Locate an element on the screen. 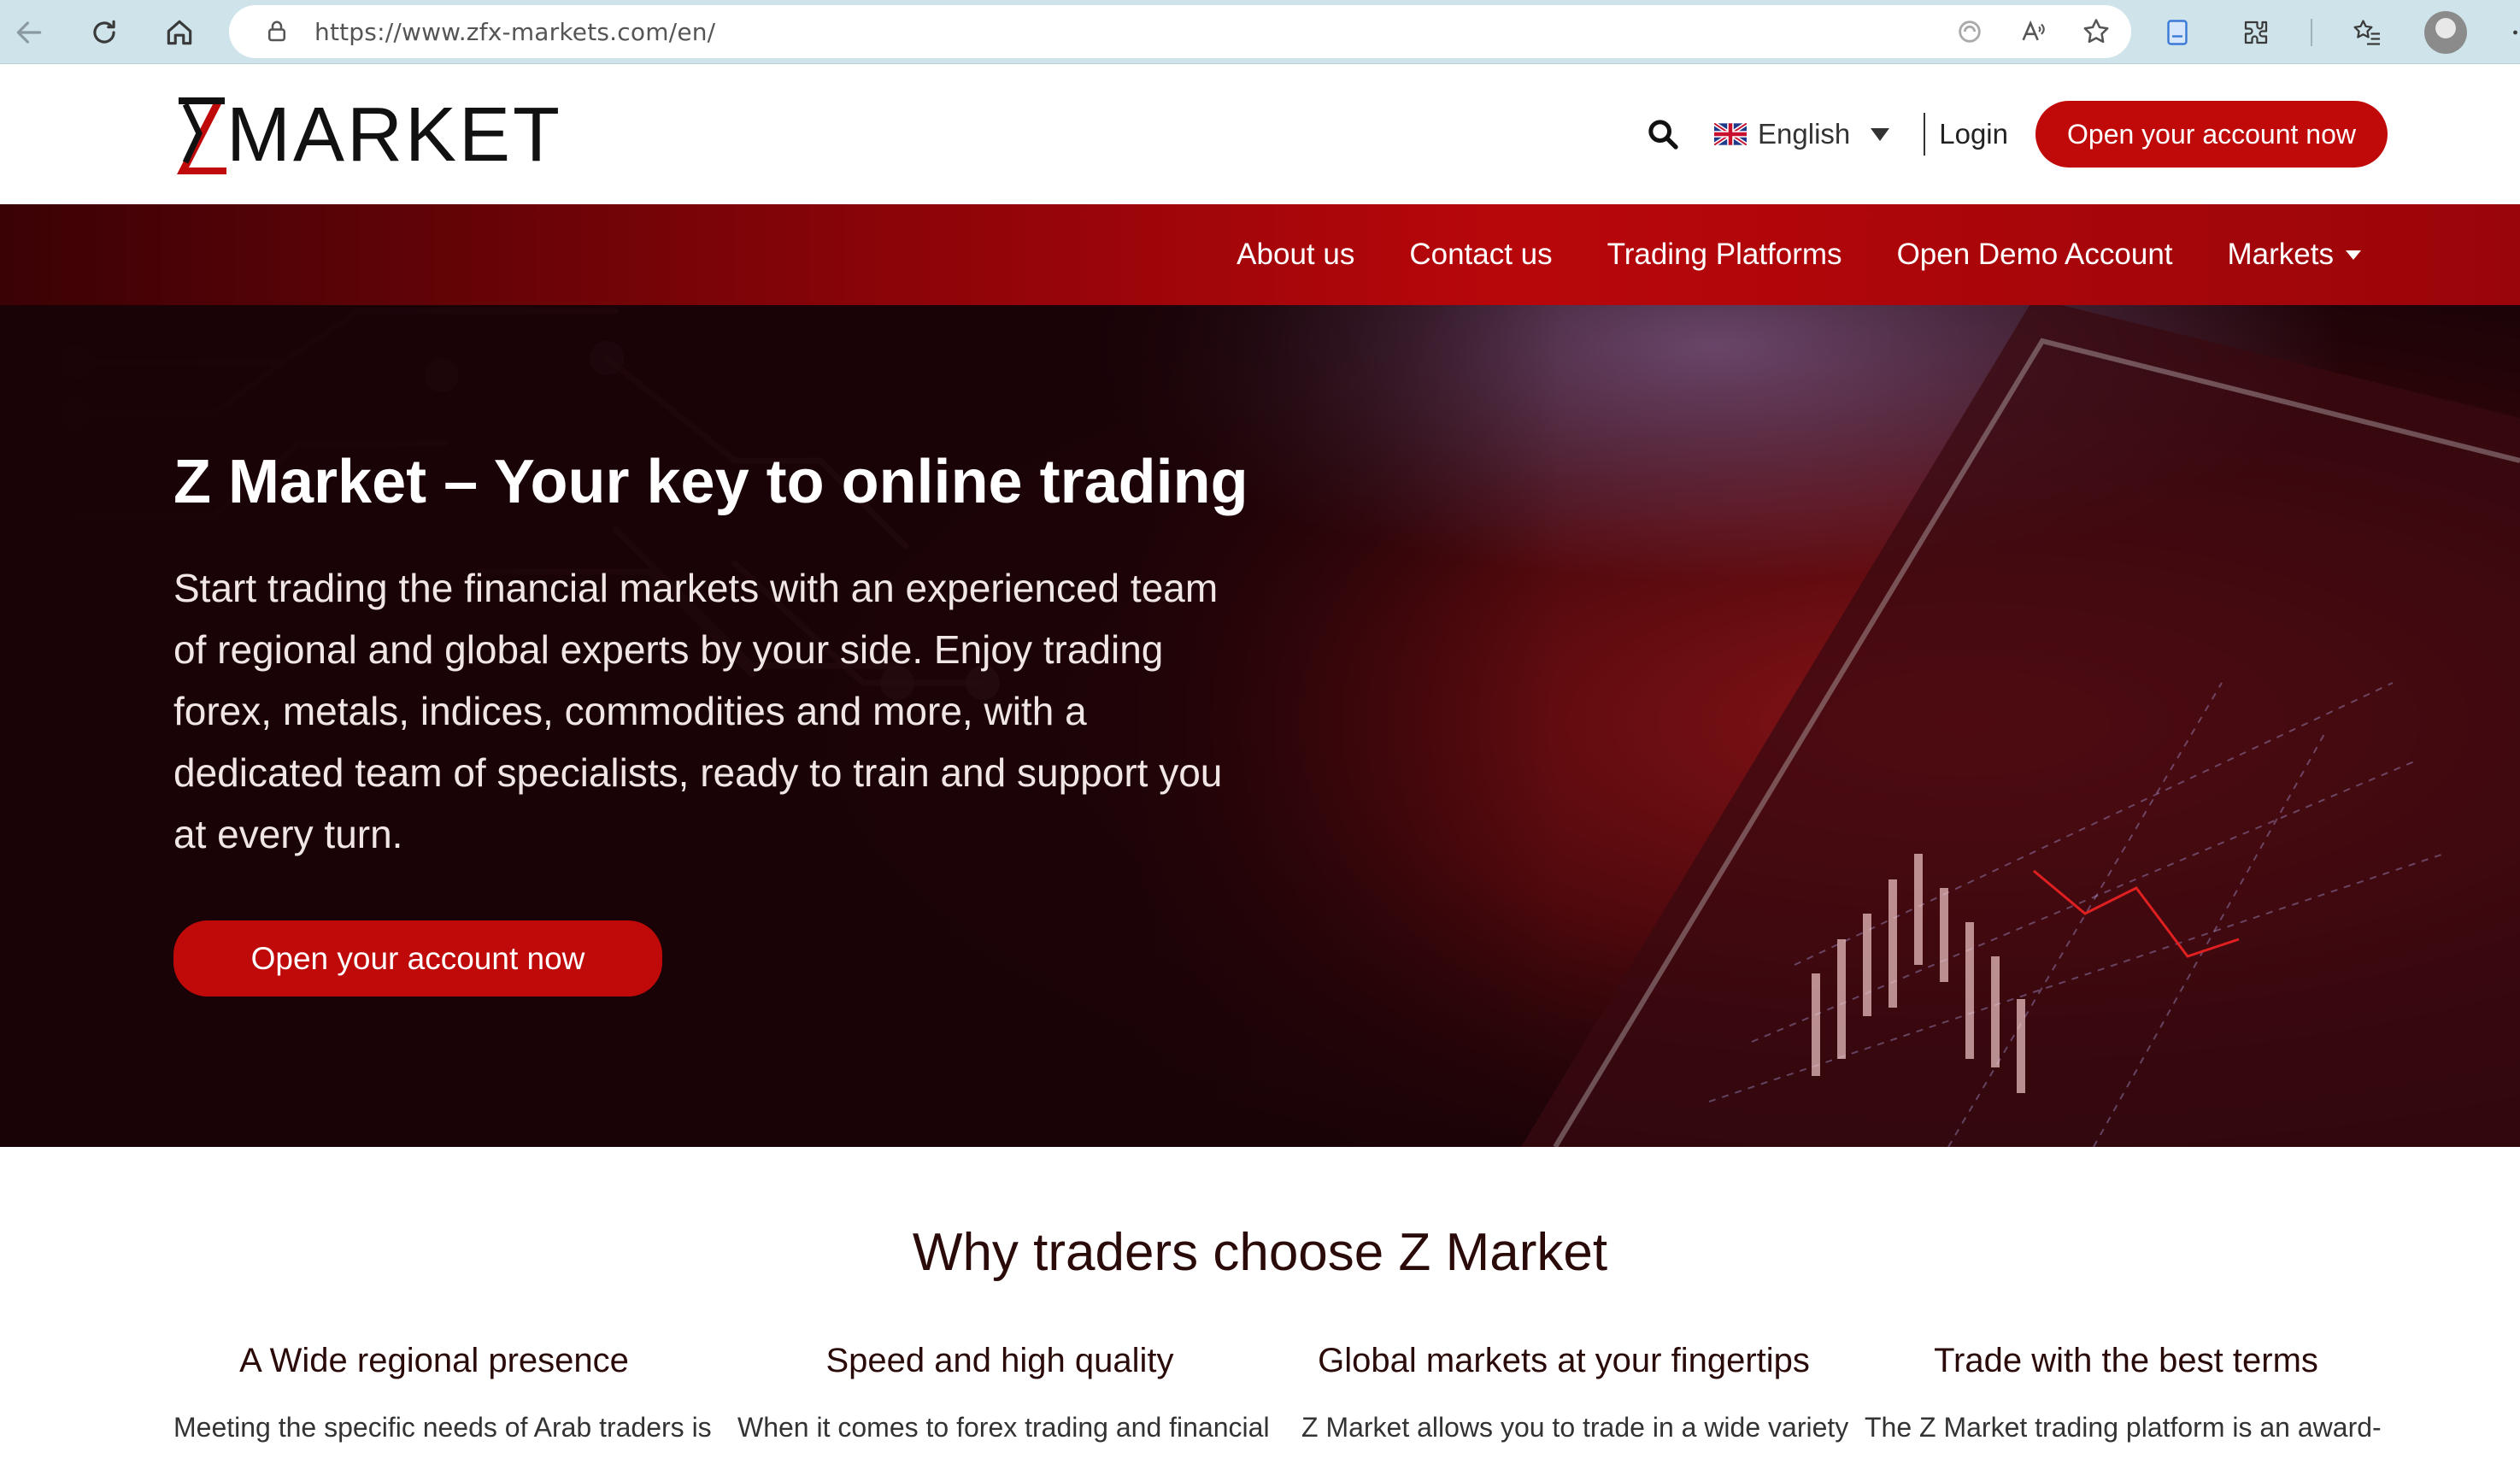 The height and width of the screenshot is (1464, 2520). favorite-star-icon is located at coordinates (2096, 31).